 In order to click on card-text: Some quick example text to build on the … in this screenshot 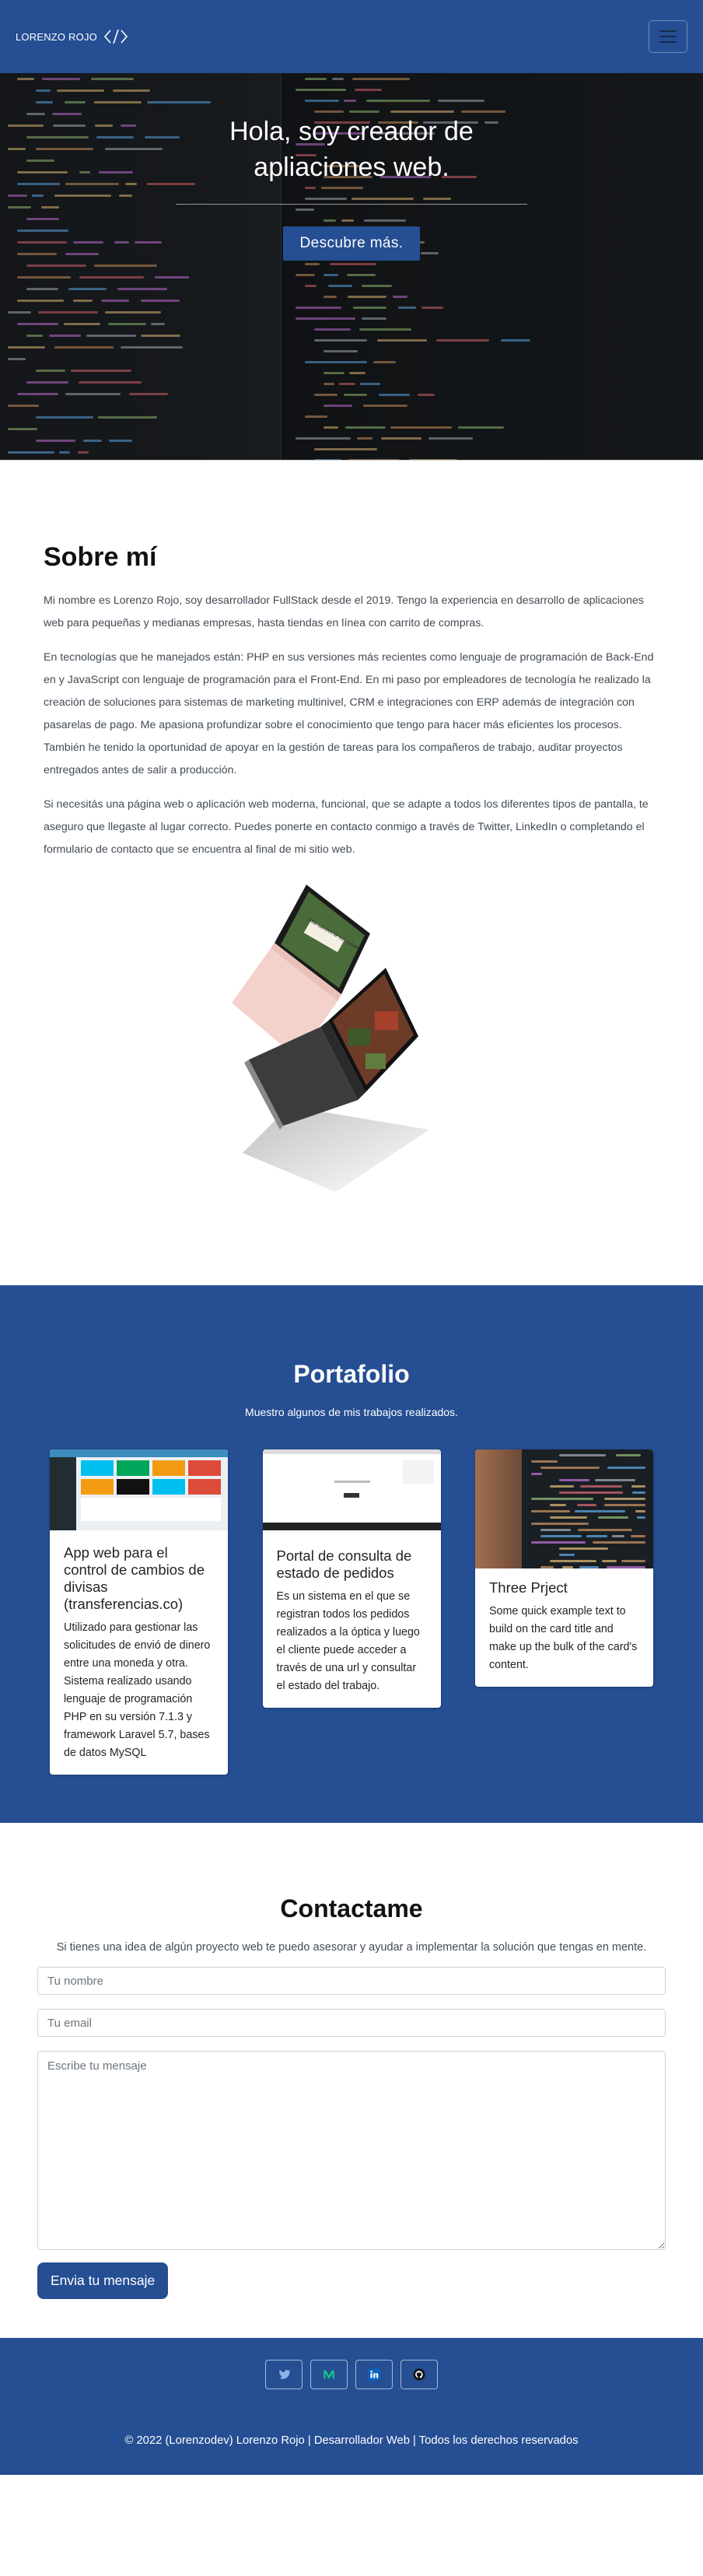, I will do `click(563, 1638)`.